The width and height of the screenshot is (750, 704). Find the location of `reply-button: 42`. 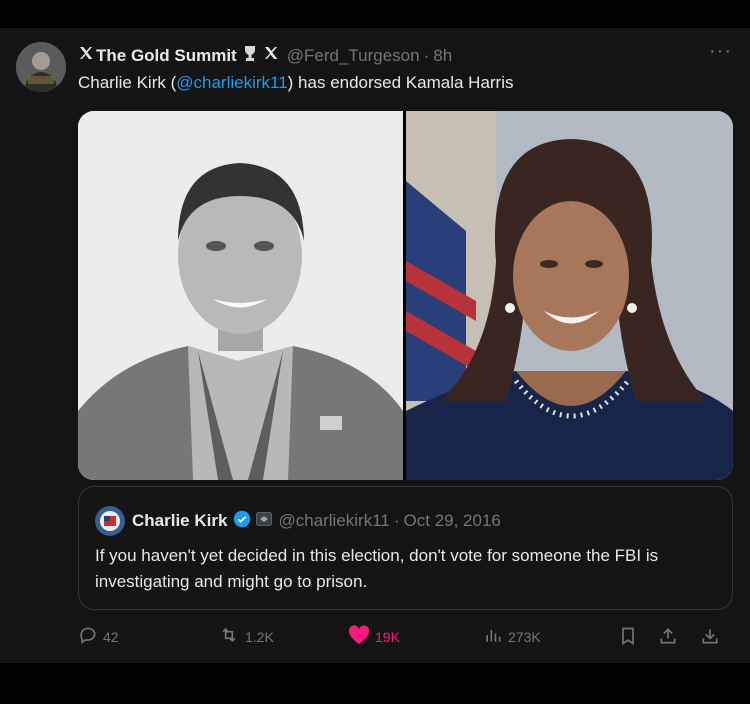

reply-button: 42 is located at coordinates (98, 636).